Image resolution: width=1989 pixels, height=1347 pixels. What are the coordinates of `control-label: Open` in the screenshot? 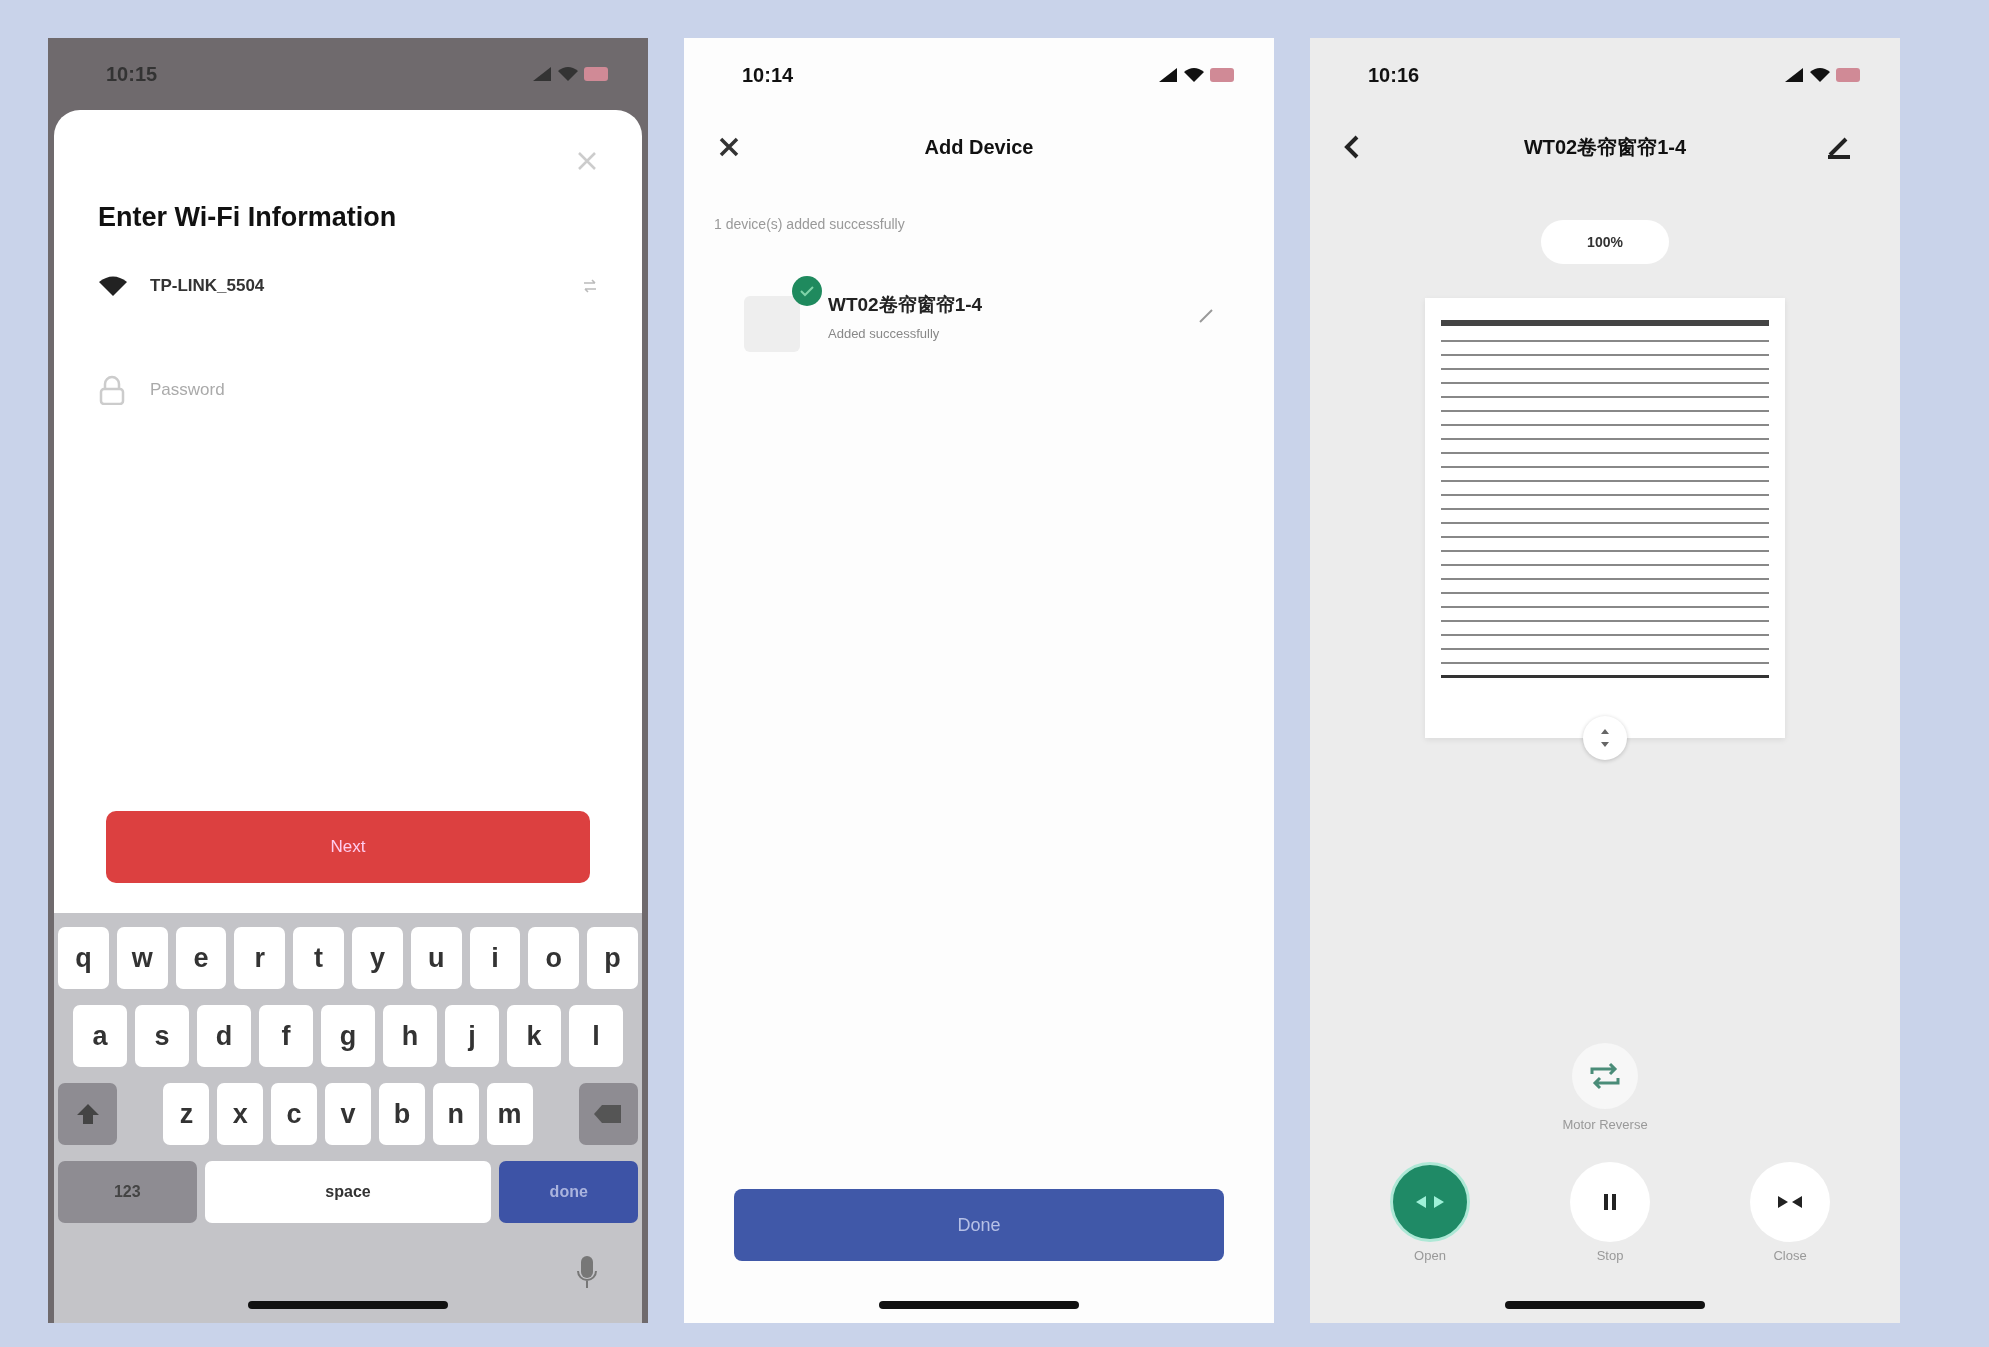 It's located at (1430, 1255).